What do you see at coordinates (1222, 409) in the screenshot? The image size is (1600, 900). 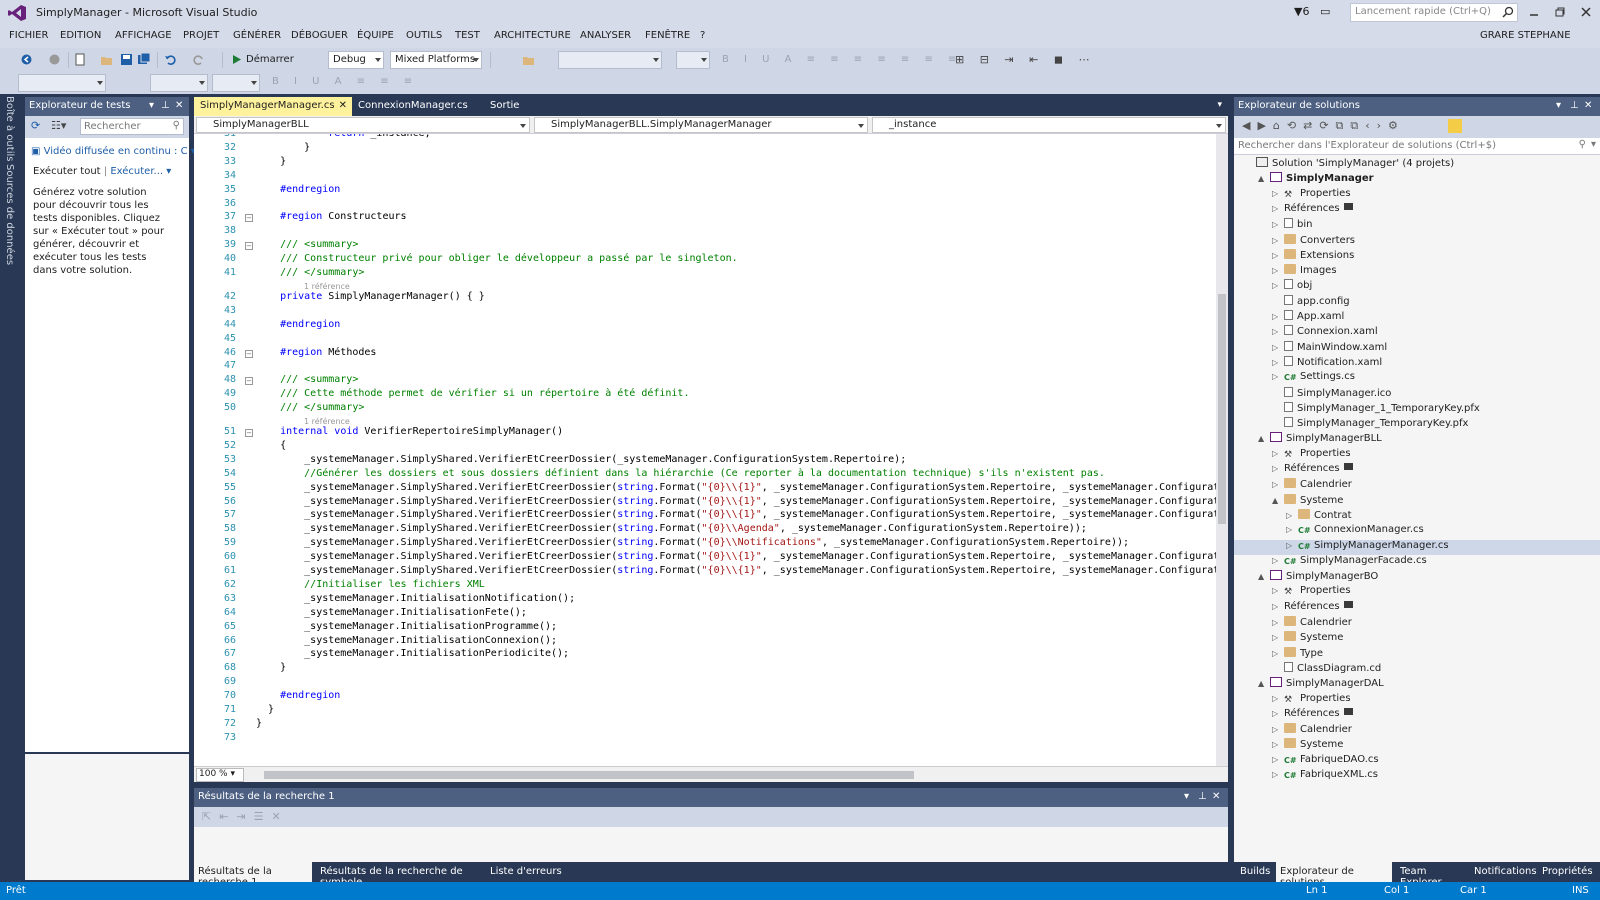 I see `vertical-scroll-thumb` at bounding box center [1222, 409].